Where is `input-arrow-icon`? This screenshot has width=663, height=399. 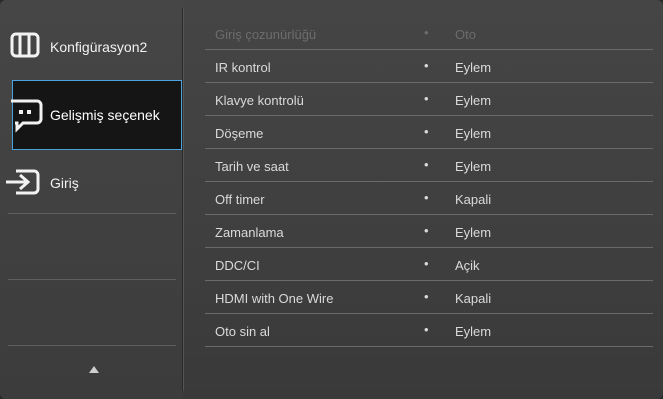
input-arrow-icon is located at coordinates (22, 183).